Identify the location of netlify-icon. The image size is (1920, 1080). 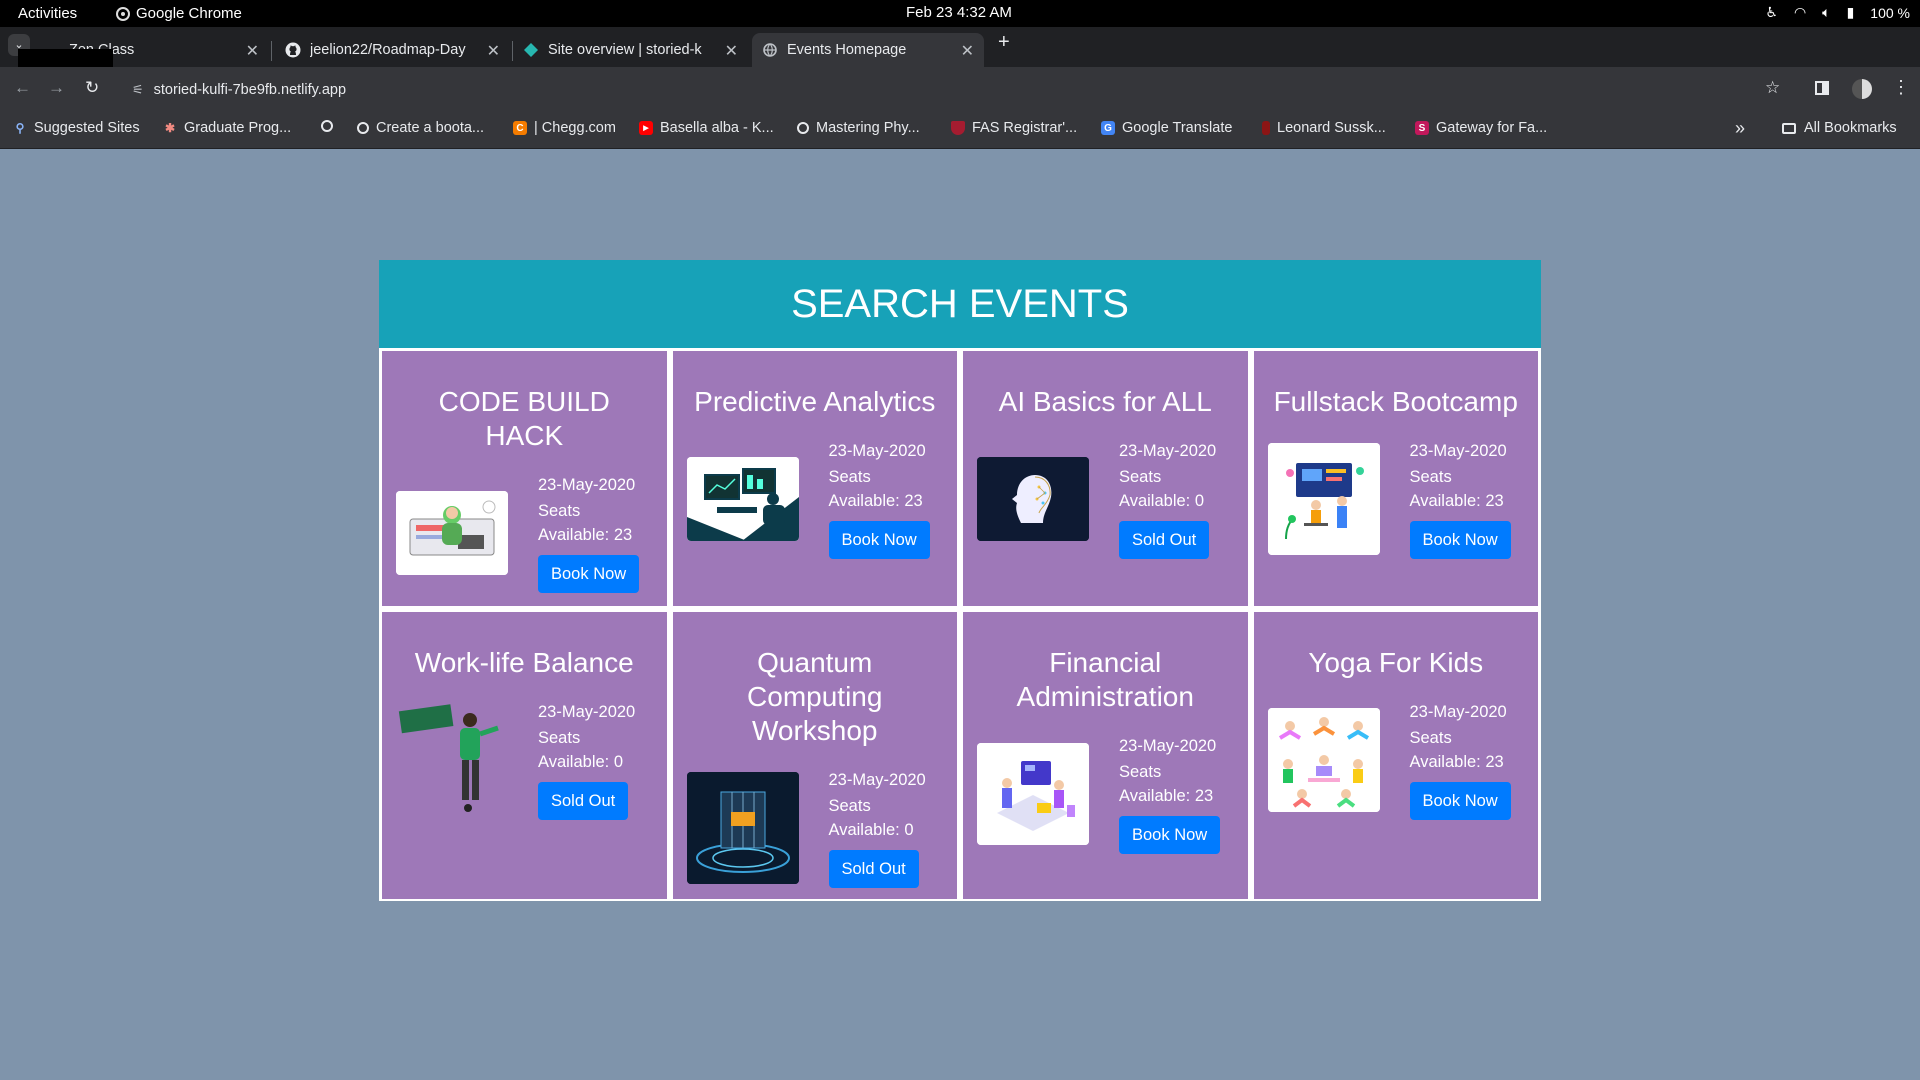
(531, 50).